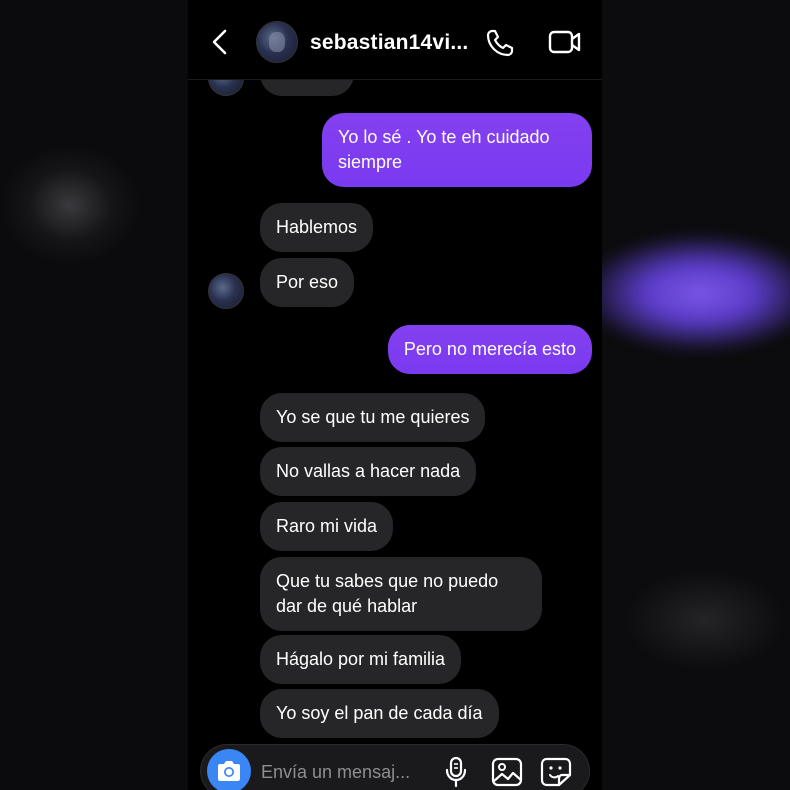 The width and height of the screenshot is (790, 790). What do you see at coordinates (456, 772) in the screenshot?
I see `microphone-icon` at bounding box center [456, 772].